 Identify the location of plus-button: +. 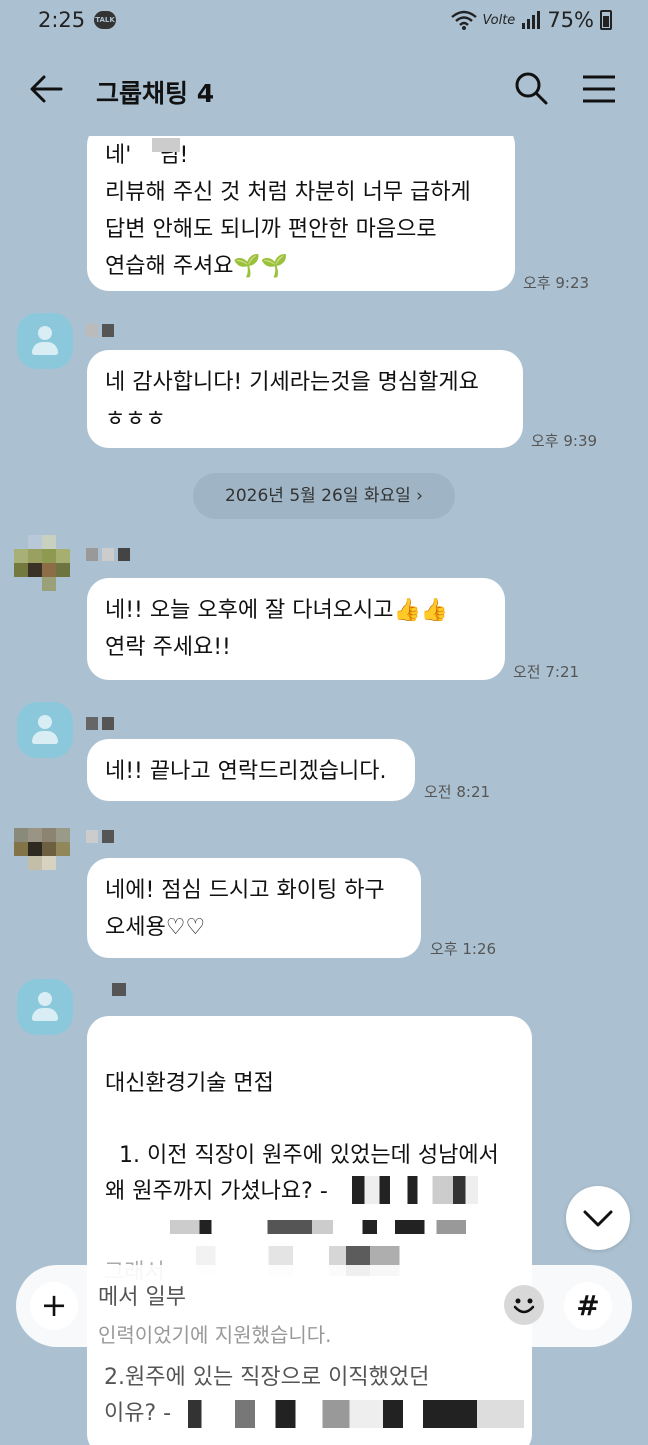
(54, 1306).